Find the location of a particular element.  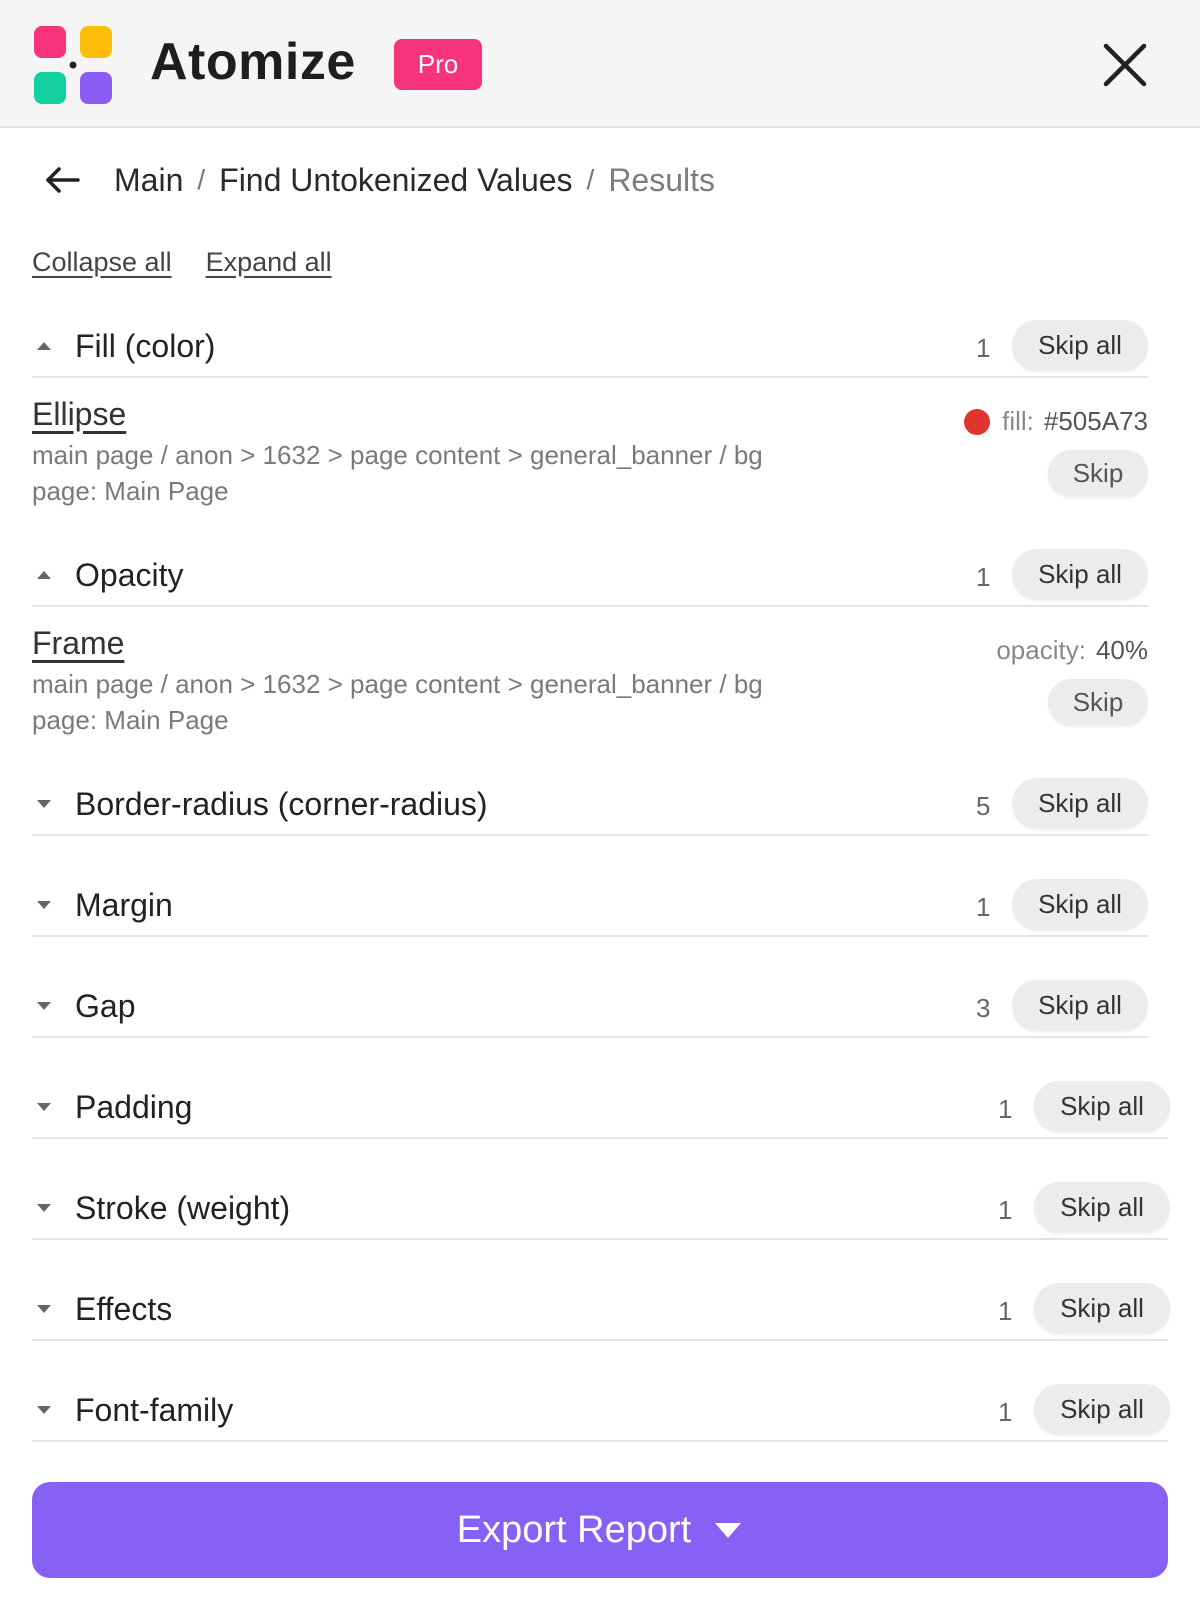

expand-all-link: Expand all is located at coordinates (269, 262).